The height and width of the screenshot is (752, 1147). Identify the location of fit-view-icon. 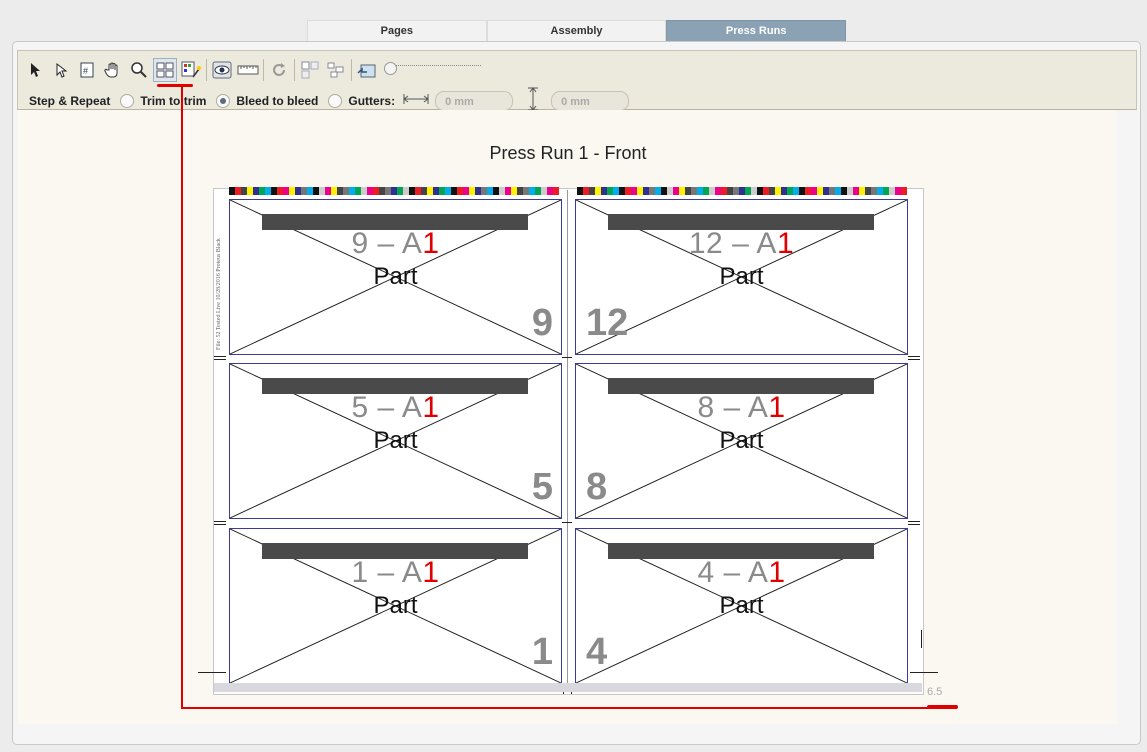
(367, 70).